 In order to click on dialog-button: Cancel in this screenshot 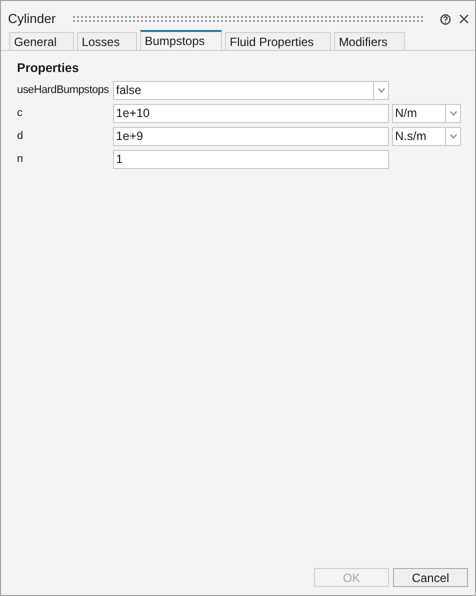, I will do `click(430, 577)`.